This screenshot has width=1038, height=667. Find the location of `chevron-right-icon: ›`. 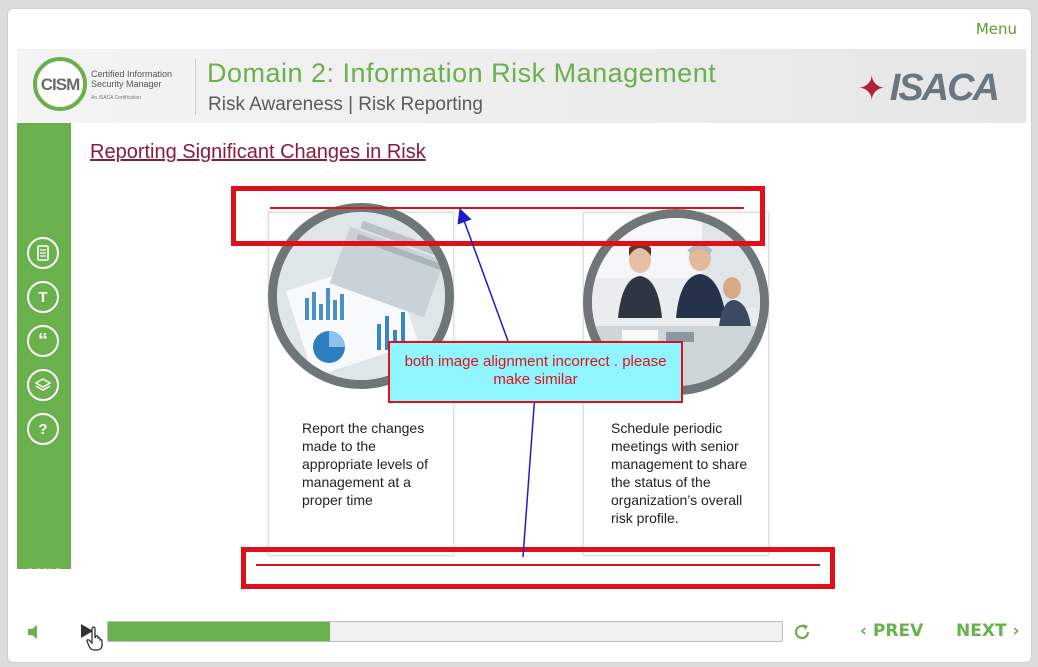

chevron-right-icon: › is located at coordinates (1016, 631).